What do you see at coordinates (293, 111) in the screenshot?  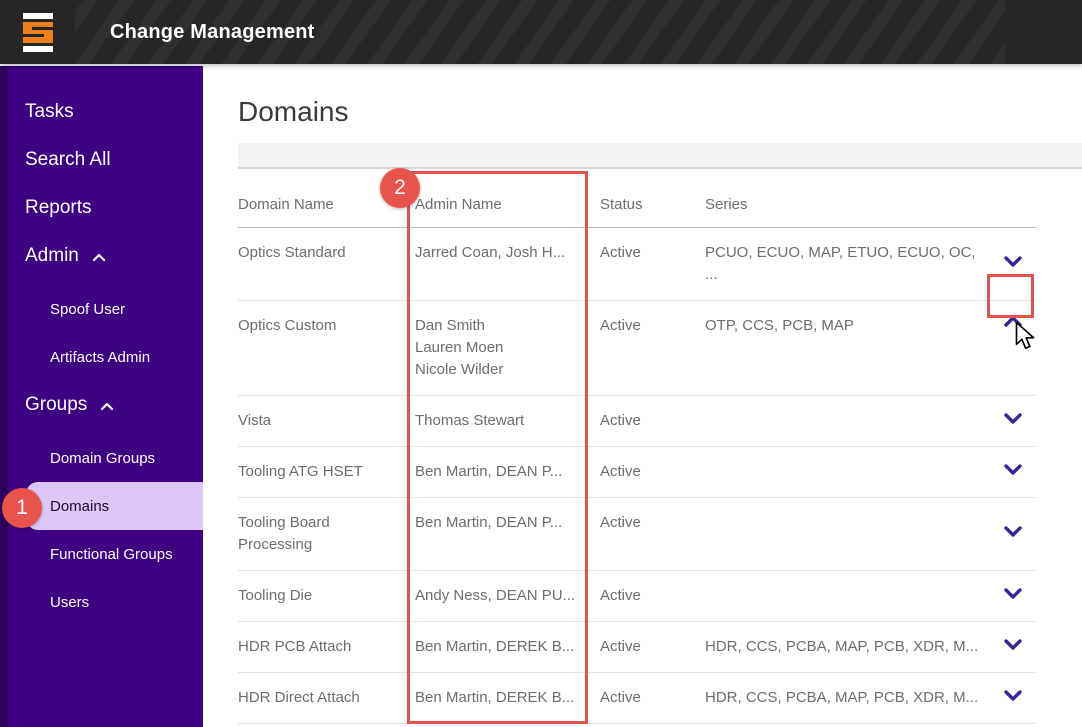 I see `page-title: Domains` at bounding box center [293, 111].